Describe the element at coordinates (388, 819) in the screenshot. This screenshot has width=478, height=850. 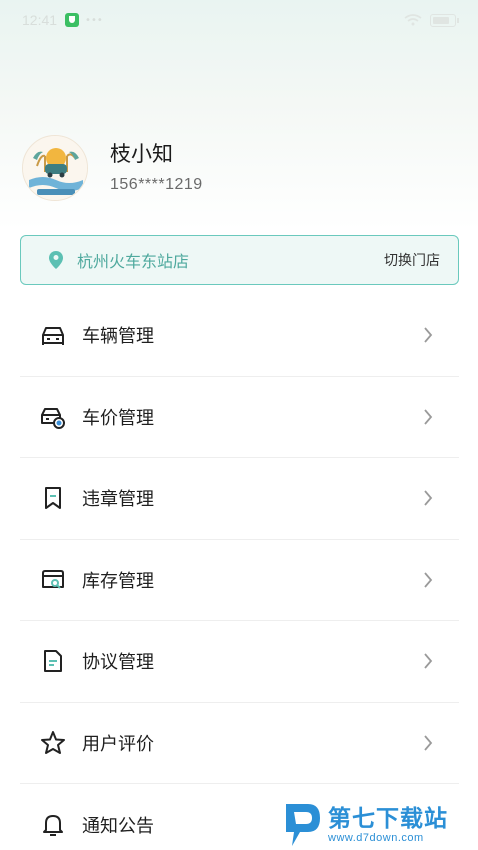
I see `watermark-title: 第七下载站` at that location.